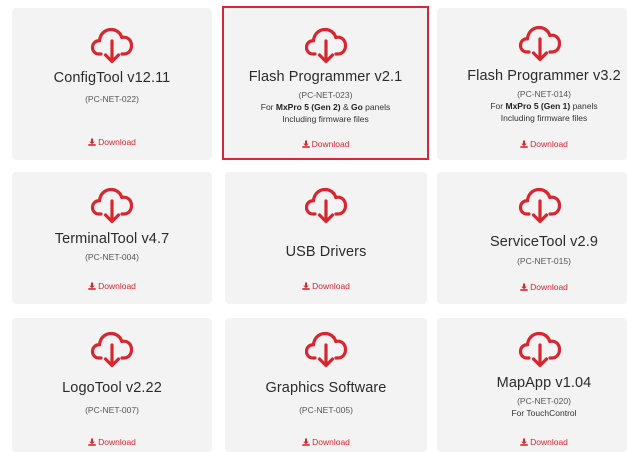 The height and width of the screenshot is (452, 627). I want to click on desc-bold: MxPro 5 (Gen 1), so click(538, 106).